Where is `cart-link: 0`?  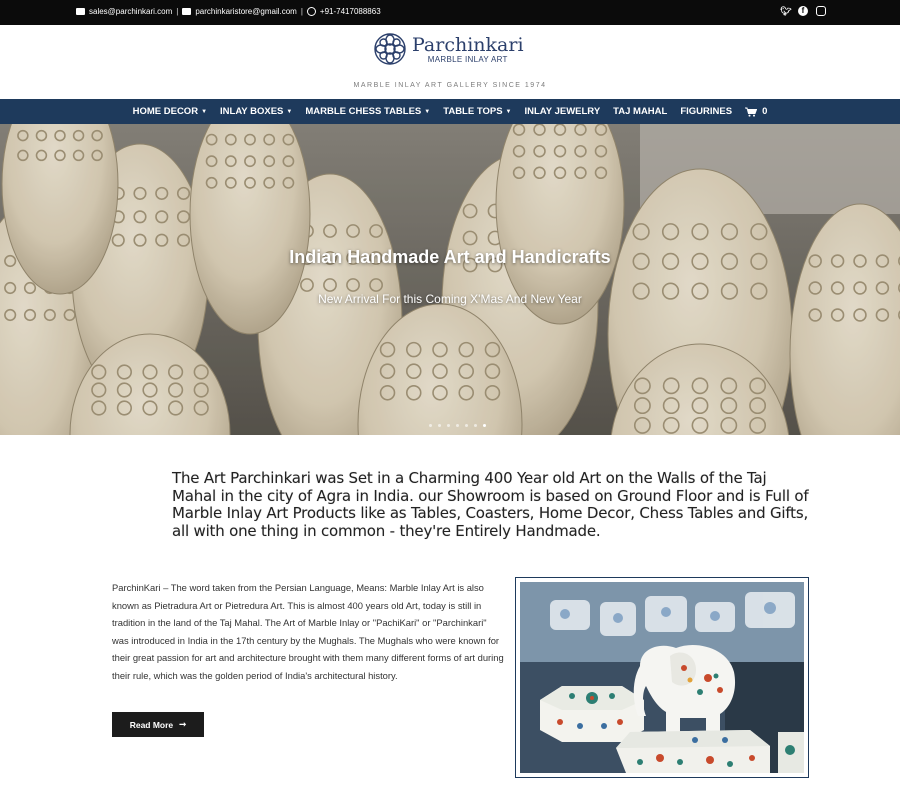
cart-link: 0 is located at coordinates (756, 111).